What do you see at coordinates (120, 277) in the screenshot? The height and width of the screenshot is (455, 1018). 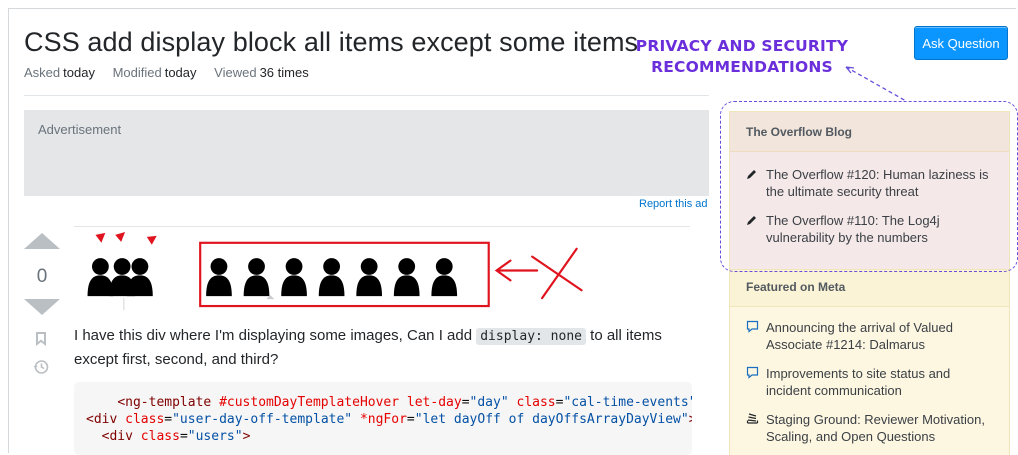 I see `first-three-people` at bounding box center [120, 277].